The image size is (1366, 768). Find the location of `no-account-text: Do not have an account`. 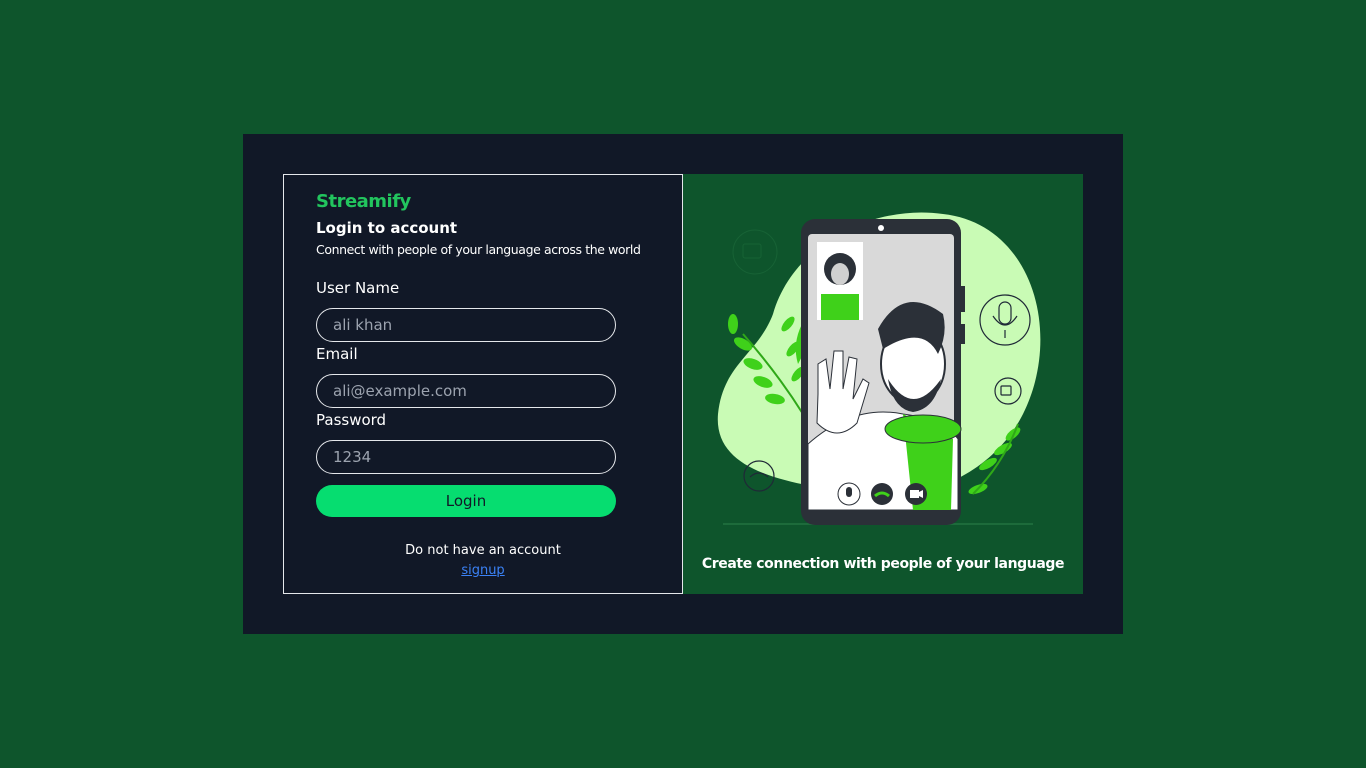

no-account-text: Do not have an account is located at coordinates (483, 550).